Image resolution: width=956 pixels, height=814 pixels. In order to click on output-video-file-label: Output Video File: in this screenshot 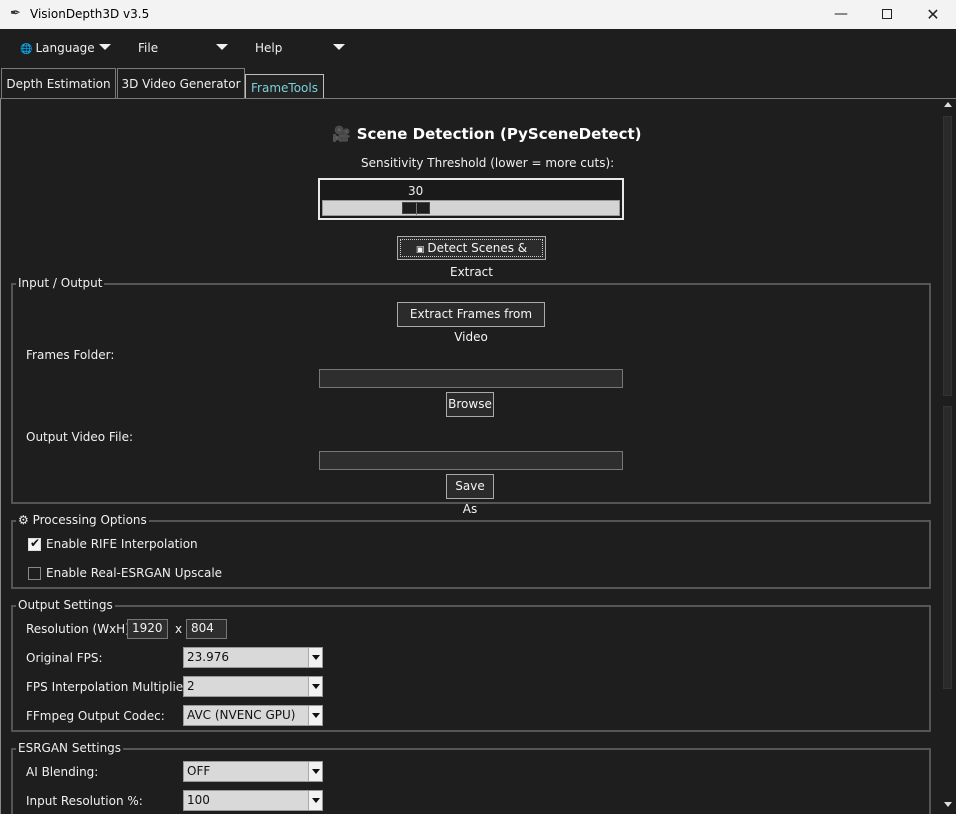, I will do `click(80, 437)`.